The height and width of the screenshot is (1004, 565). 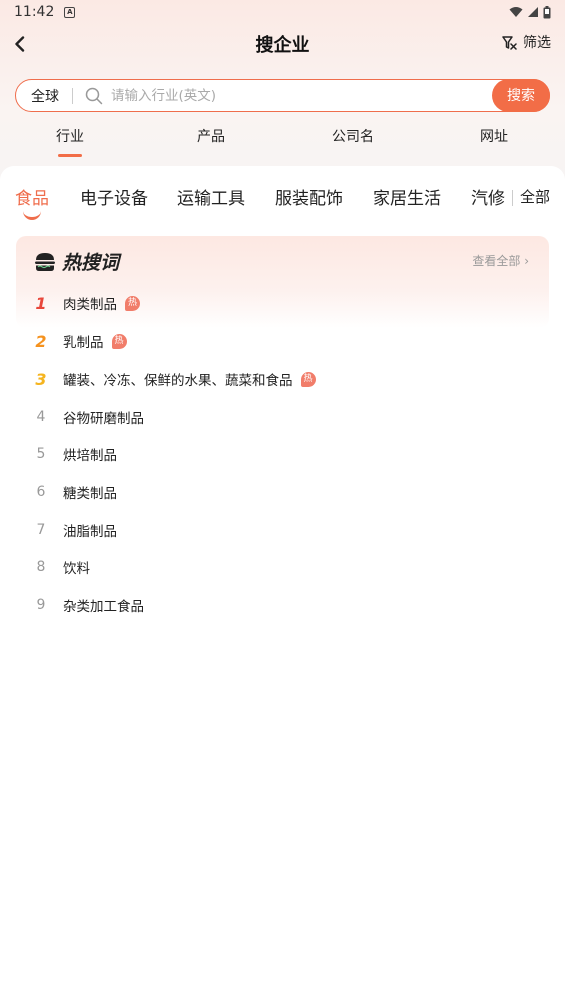 What do you see at coordinates (282, 303) in the screenshot?
I see `list-item: 1 肉类制品 热` at bounding box center [282, 303].